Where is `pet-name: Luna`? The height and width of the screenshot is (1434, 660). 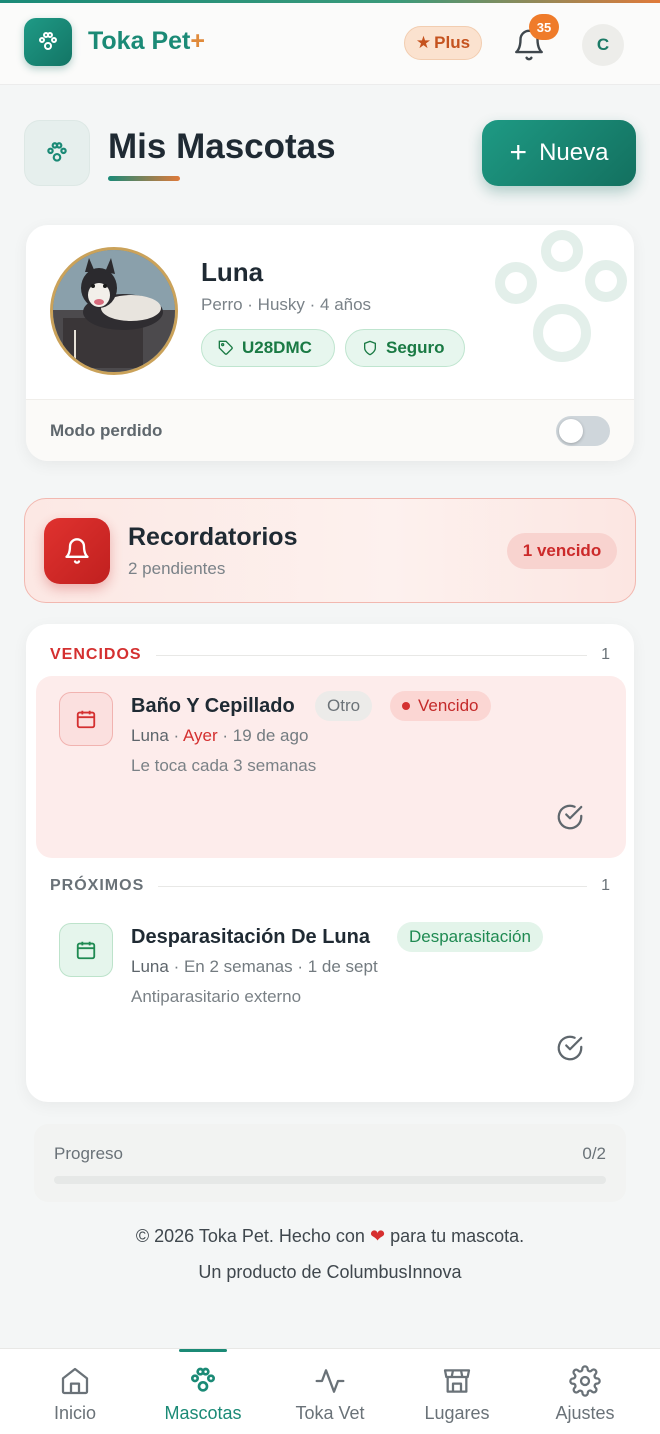
pet-name: Luna is located at coordinates (232, 272).